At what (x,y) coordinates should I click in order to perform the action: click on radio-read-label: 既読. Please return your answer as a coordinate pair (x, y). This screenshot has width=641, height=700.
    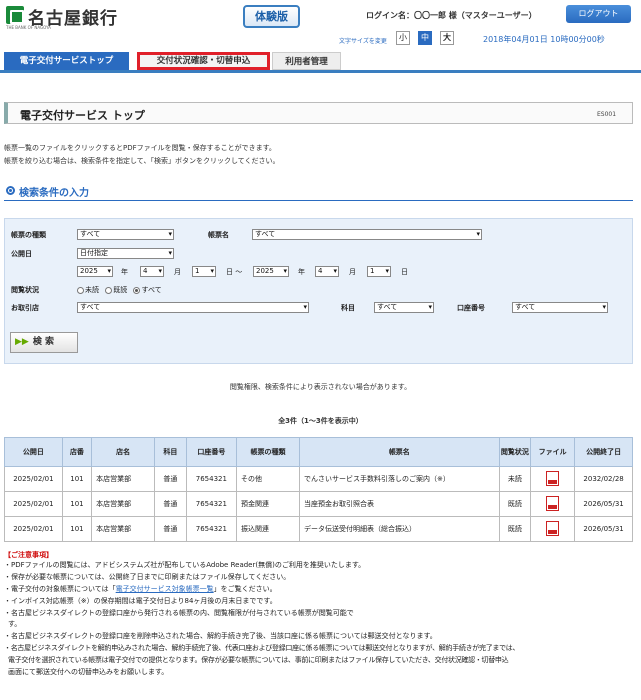
    Looking at the image, I should click on (120, 290).